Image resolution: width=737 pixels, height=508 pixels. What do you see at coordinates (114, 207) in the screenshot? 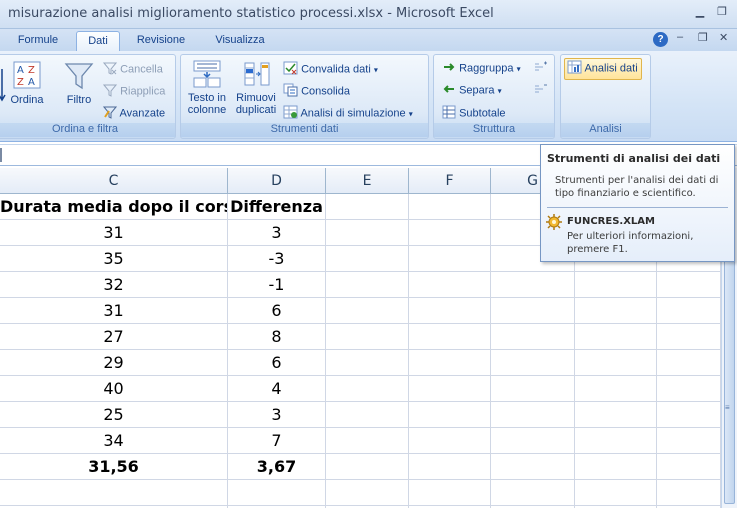
I see `column-title-cell: Durata media dopo il corso` at bounding box center [114, 207].